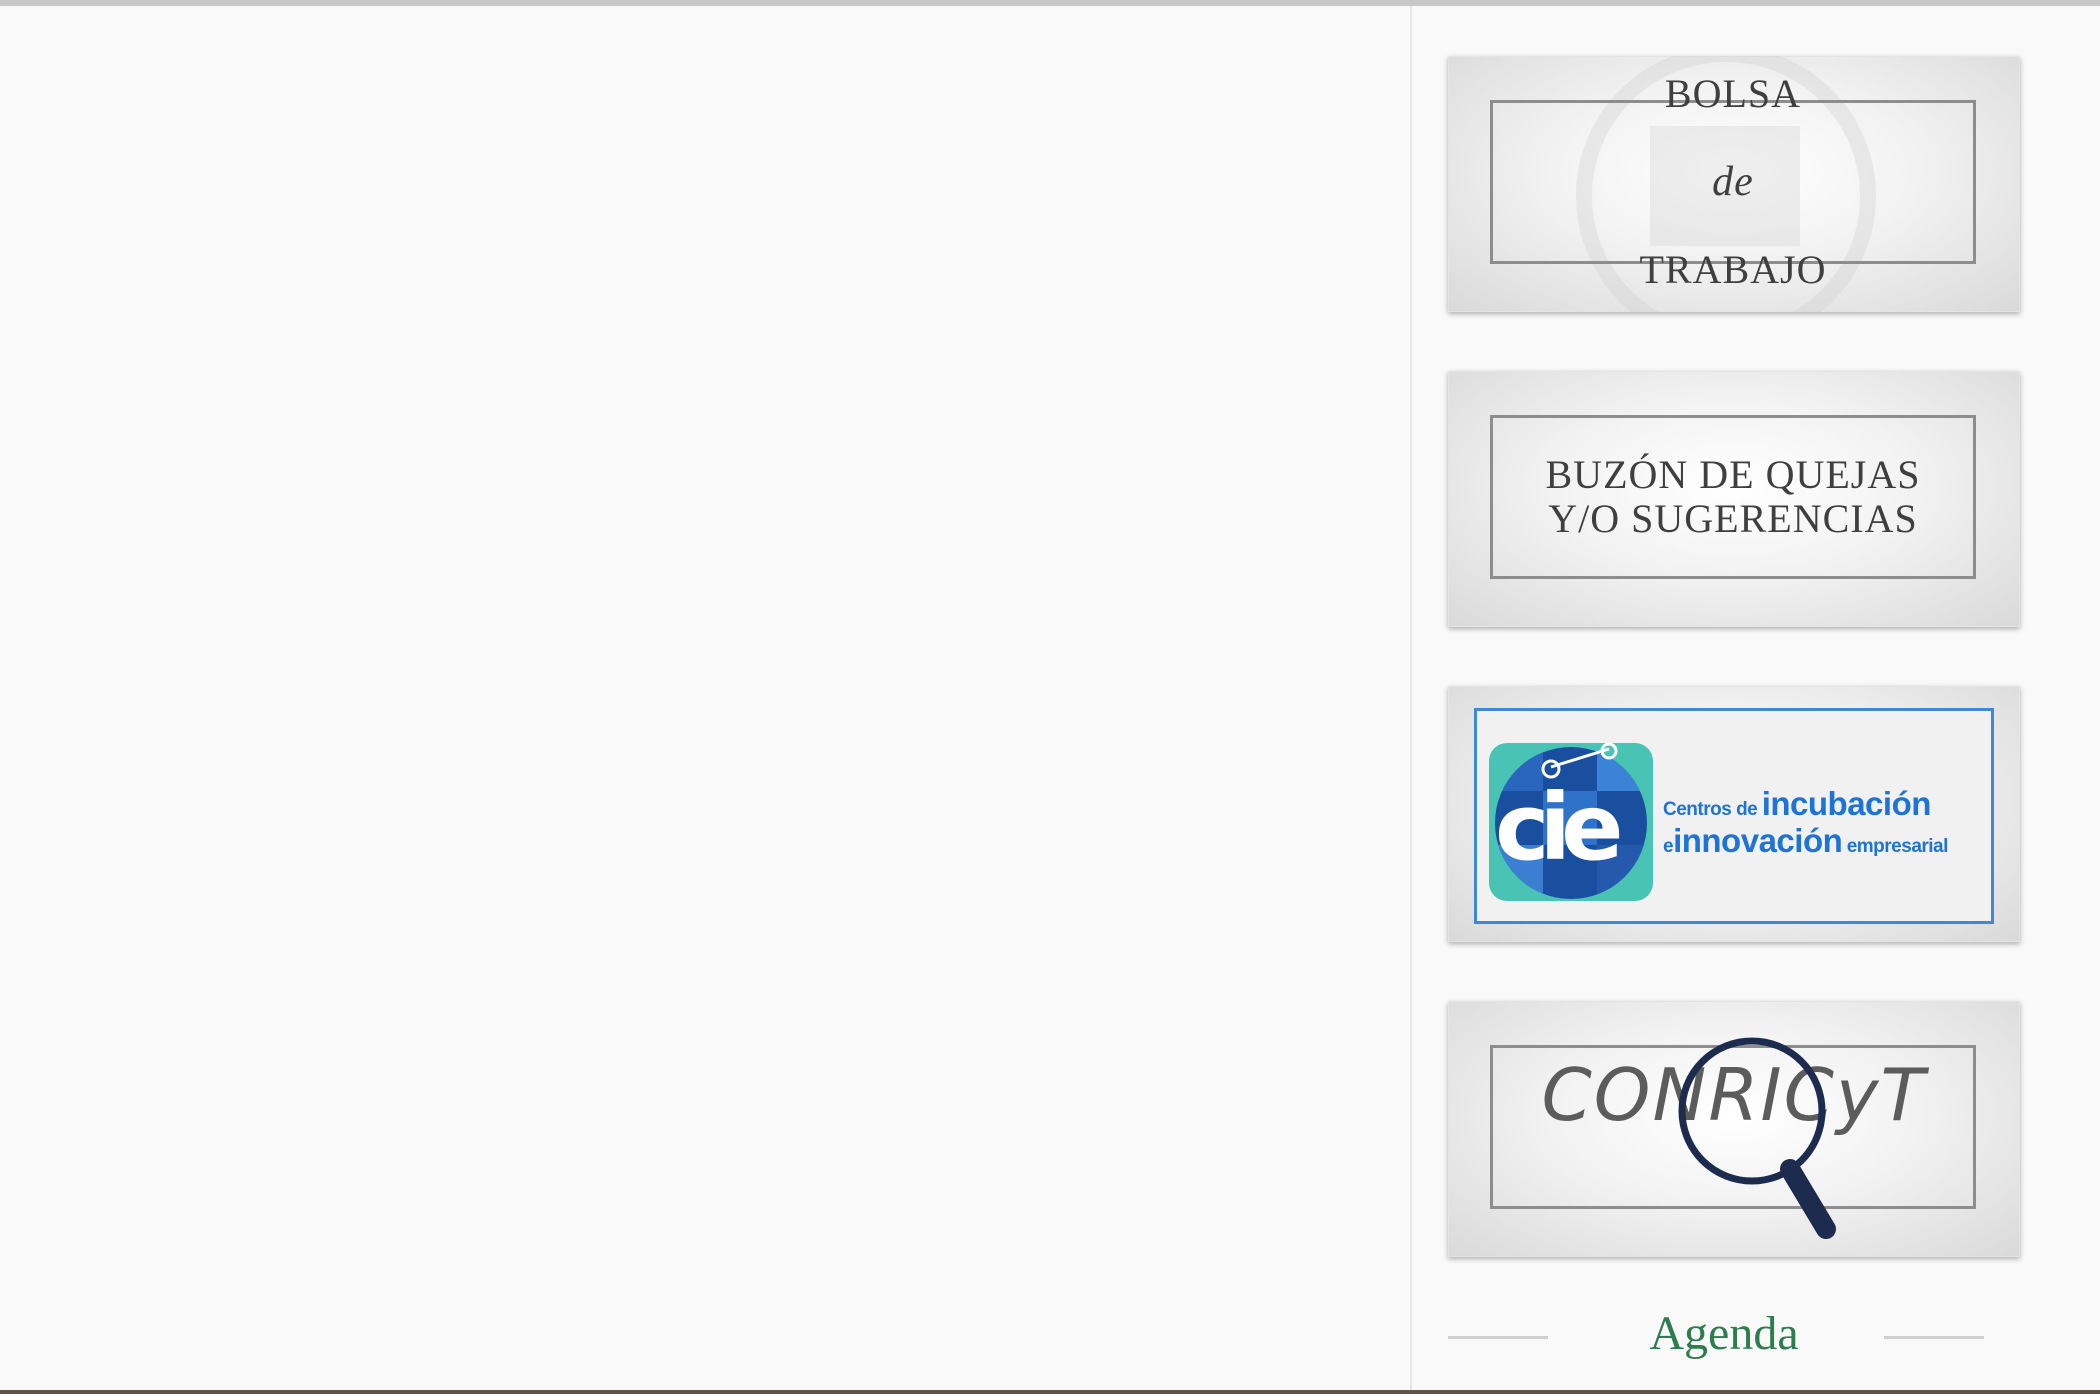 This screenshot has width=2100, height=1394. What do you see at coordinates (1668, 846) in the screenshot?
I see `cie-line2-small: e` at bounding box center [1668, 846].